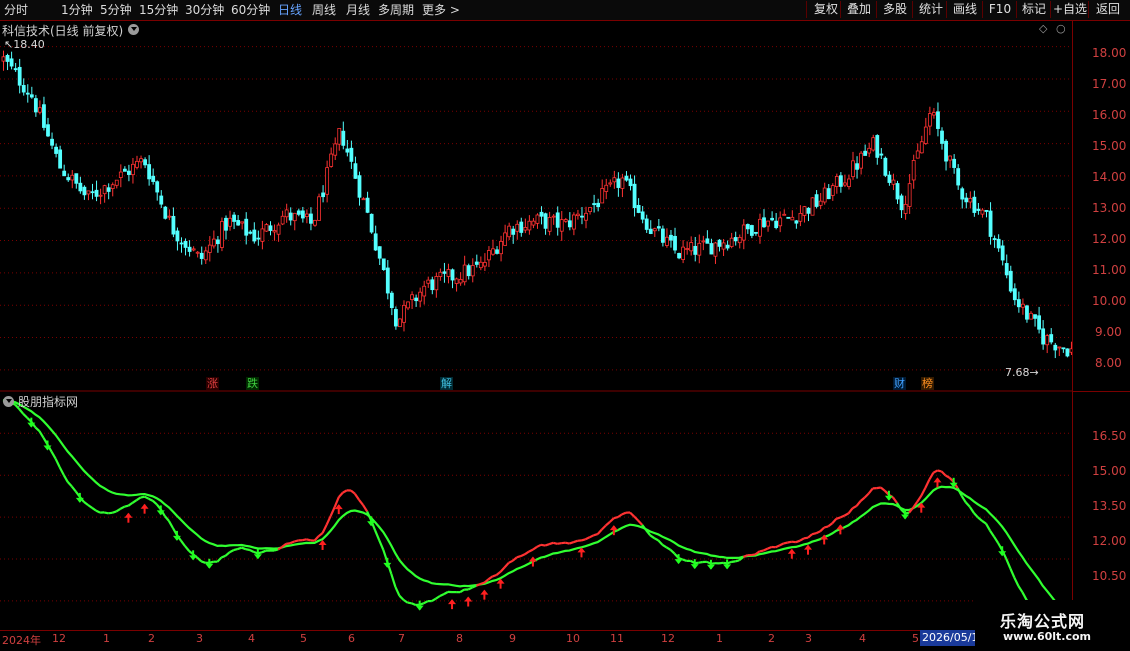 The image size is (1130, 651). I want to click on y-tick: 17.00, so click(1109, 84).